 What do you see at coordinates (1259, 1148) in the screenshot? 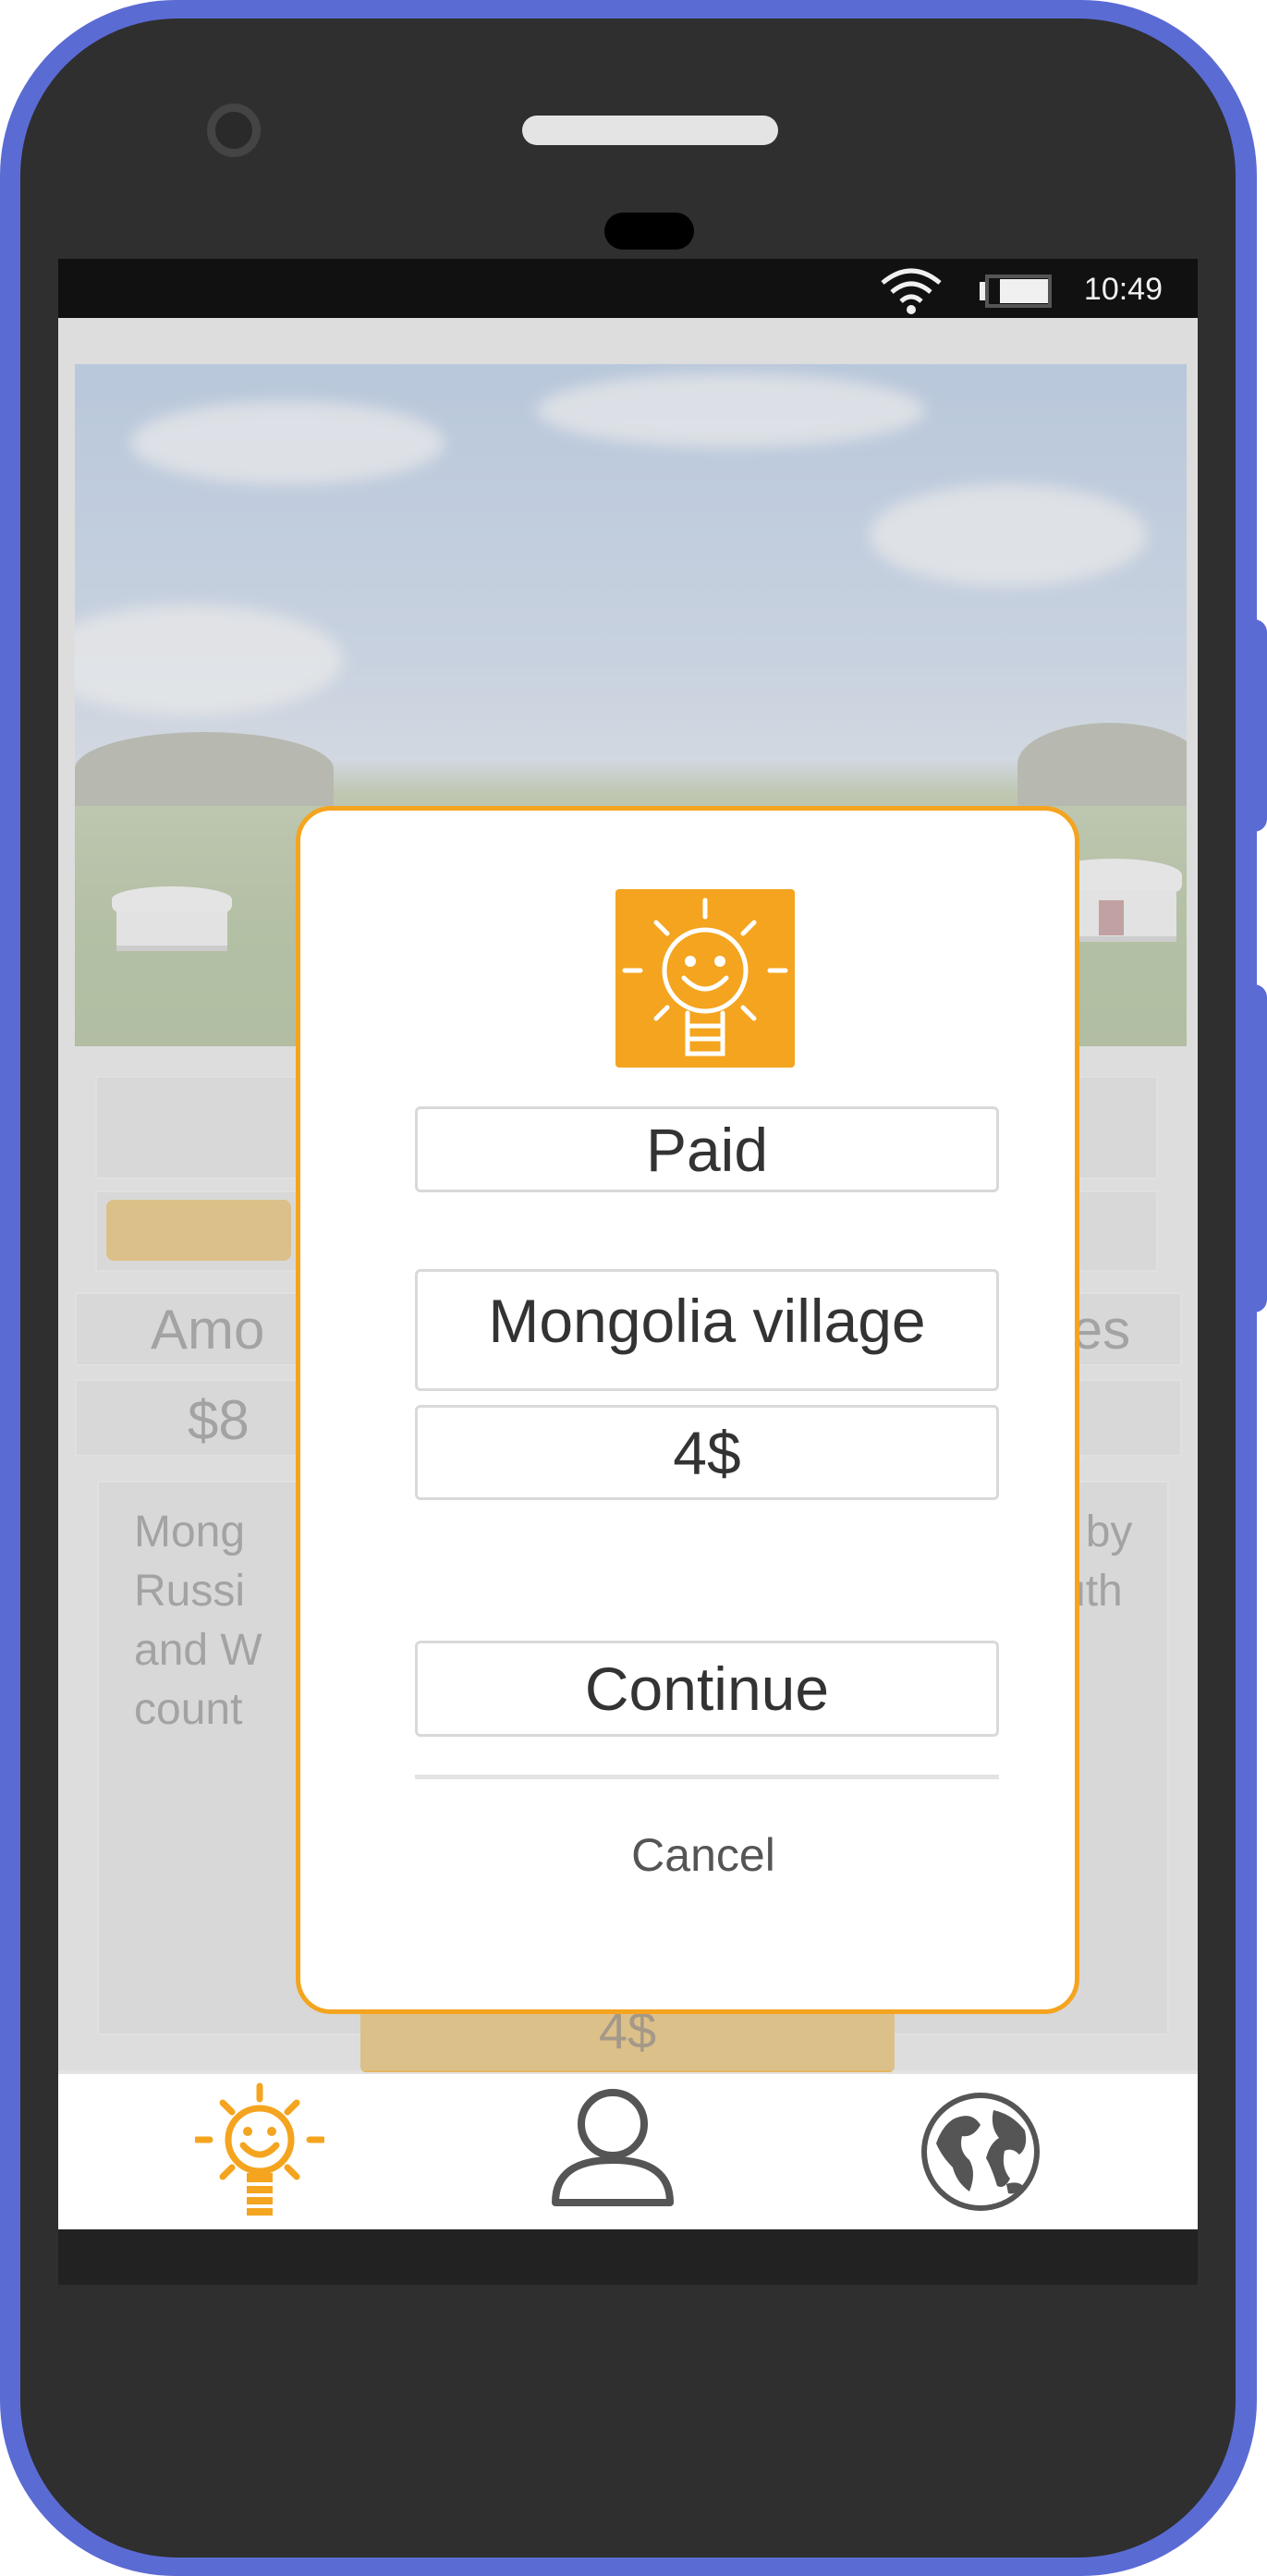
I see `power-button` at bounding box center [1259, 1148].